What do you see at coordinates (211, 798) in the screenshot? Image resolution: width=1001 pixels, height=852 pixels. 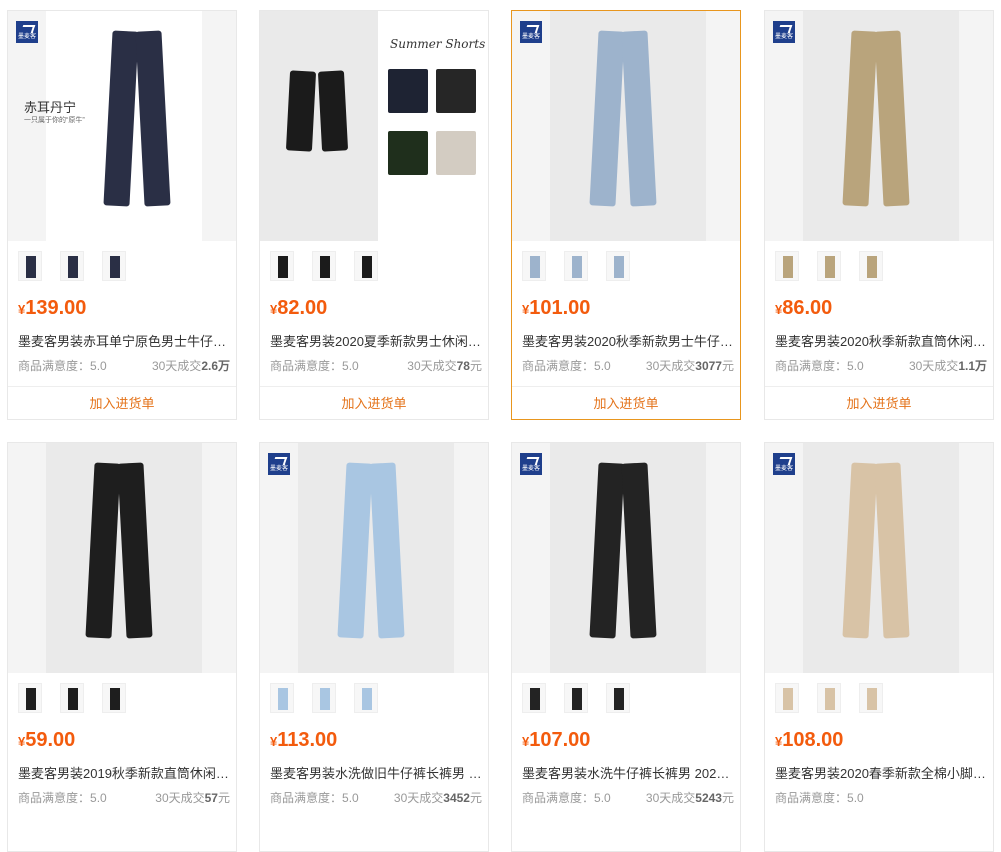 I see `sales-value: 57` at bounding box center [211, 798].